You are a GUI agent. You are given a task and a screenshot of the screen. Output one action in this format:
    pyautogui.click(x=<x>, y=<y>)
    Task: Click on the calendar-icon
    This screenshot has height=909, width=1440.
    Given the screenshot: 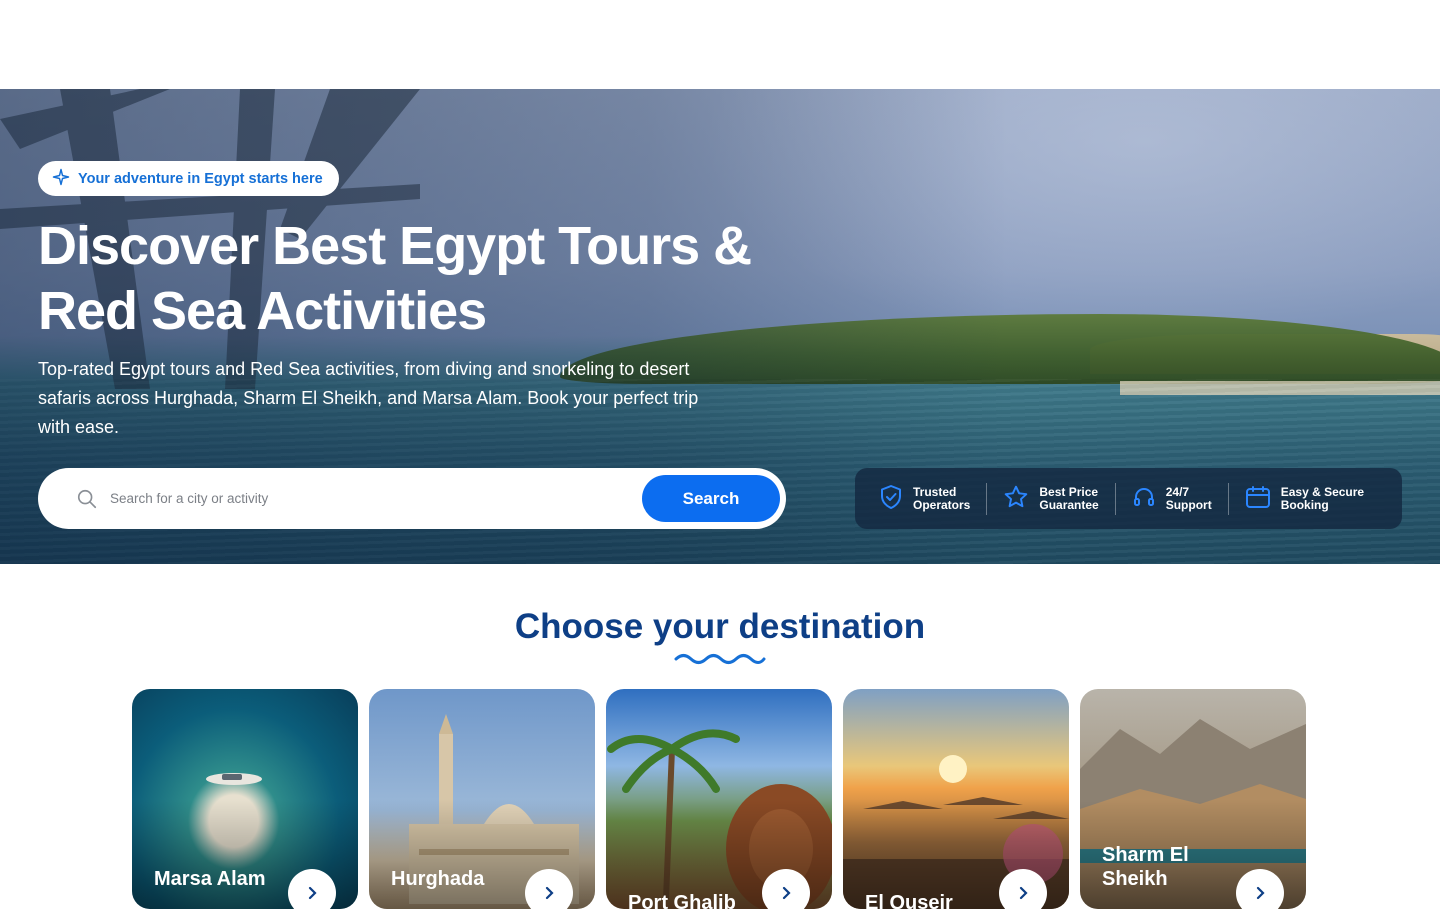 What is the action you would take?
    pyautogui.click(x=1258, y=499)
    